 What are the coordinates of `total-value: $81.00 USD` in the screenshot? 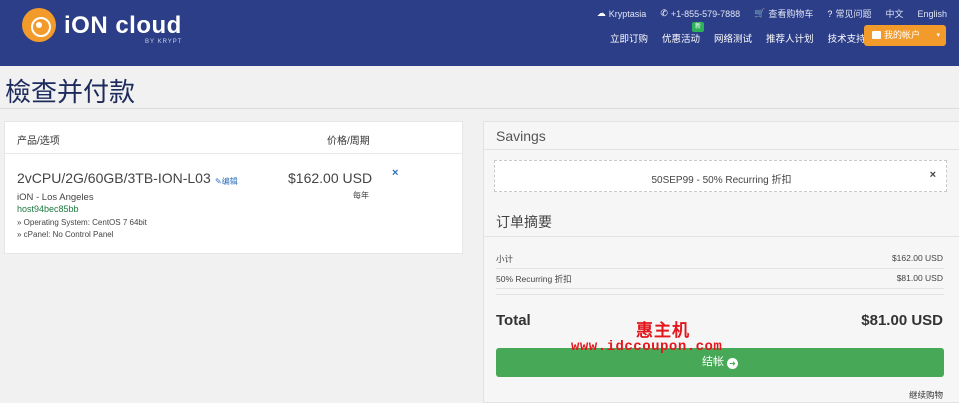 It's located at (902, 320).